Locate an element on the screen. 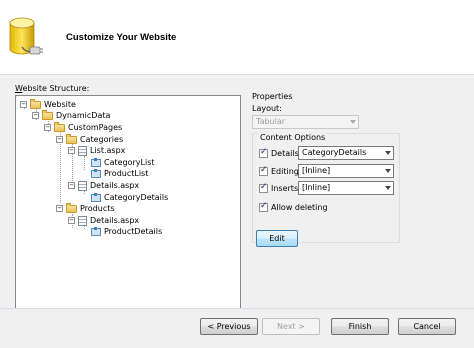 This screenshot has width=474, height=348. page-title: Customize Your Website is located at coordinates (121, 37).